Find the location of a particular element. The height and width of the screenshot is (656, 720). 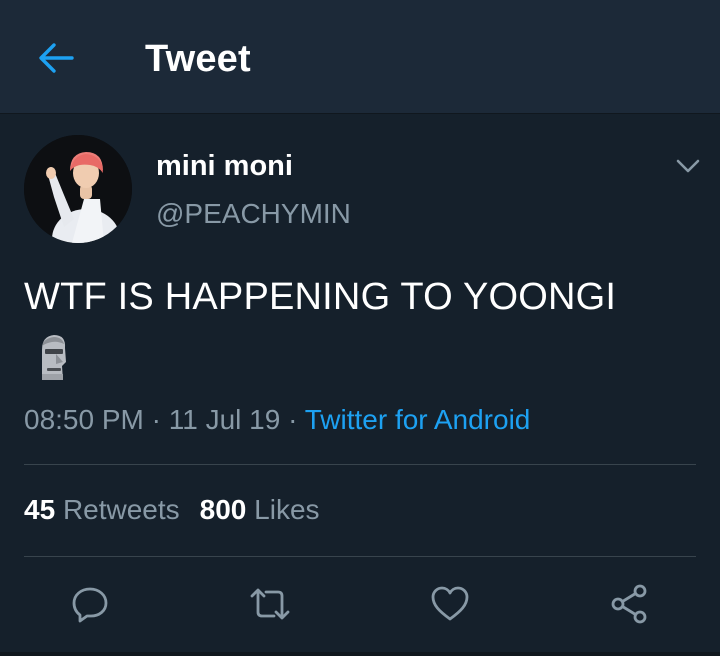

chevron-down-icon is located at coordinates (688, 166).